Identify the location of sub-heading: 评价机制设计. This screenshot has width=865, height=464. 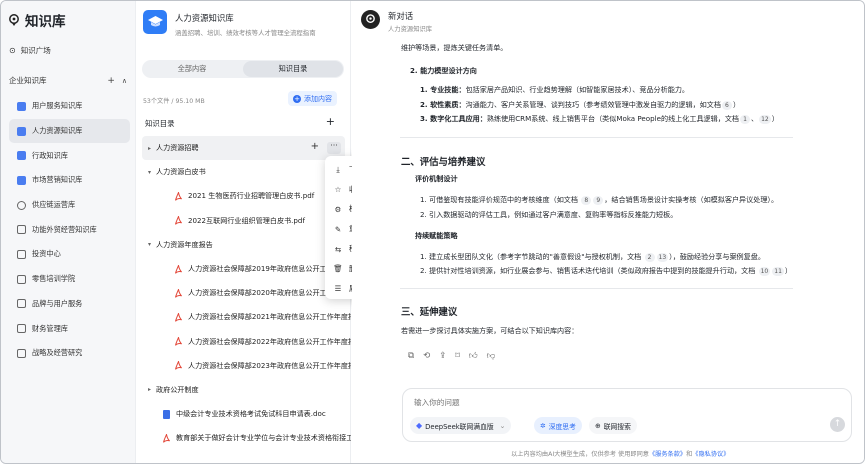
(436, 178).